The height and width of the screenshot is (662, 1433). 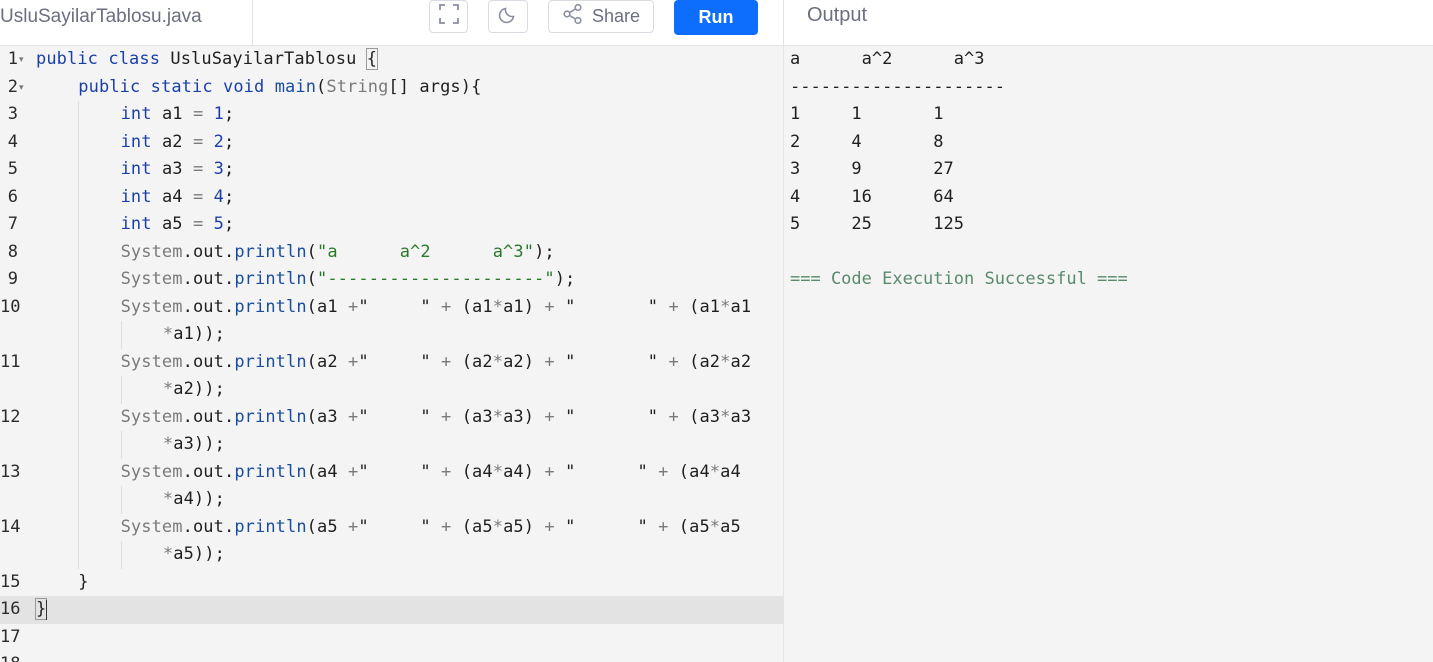 I want to click on line-number: 2, so click(x=12, y=86).